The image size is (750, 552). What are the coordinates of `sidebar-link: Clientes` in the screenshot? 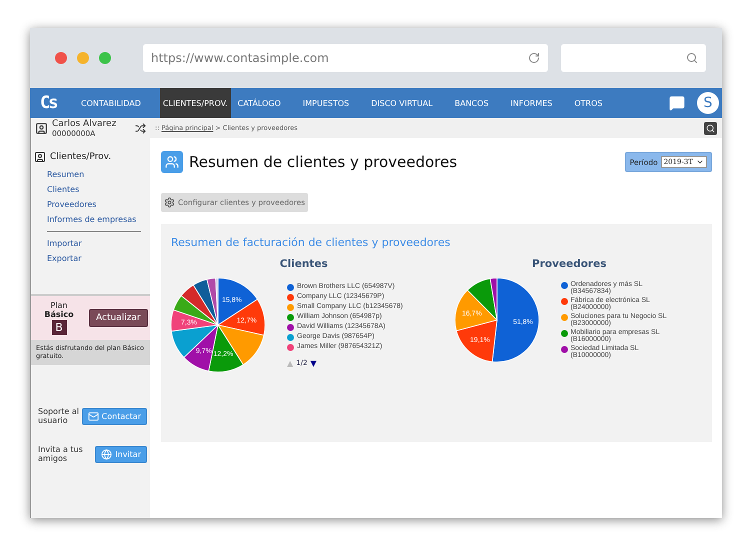 It's located at (90, 189).